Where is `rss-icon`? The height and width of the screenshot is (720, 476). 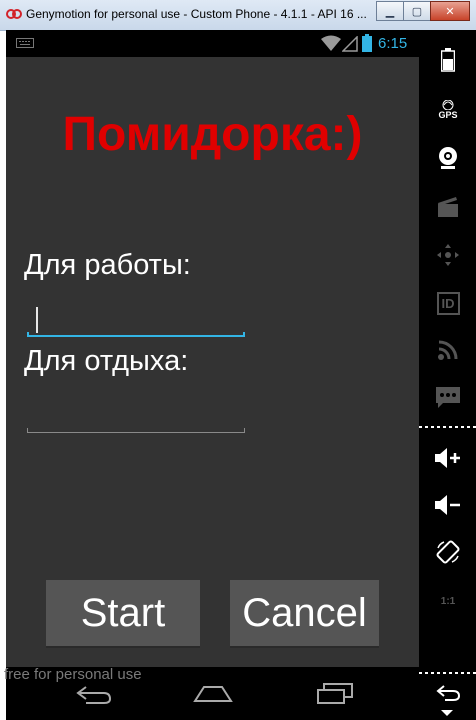 rss-icon is located at coordinates (448, 350).